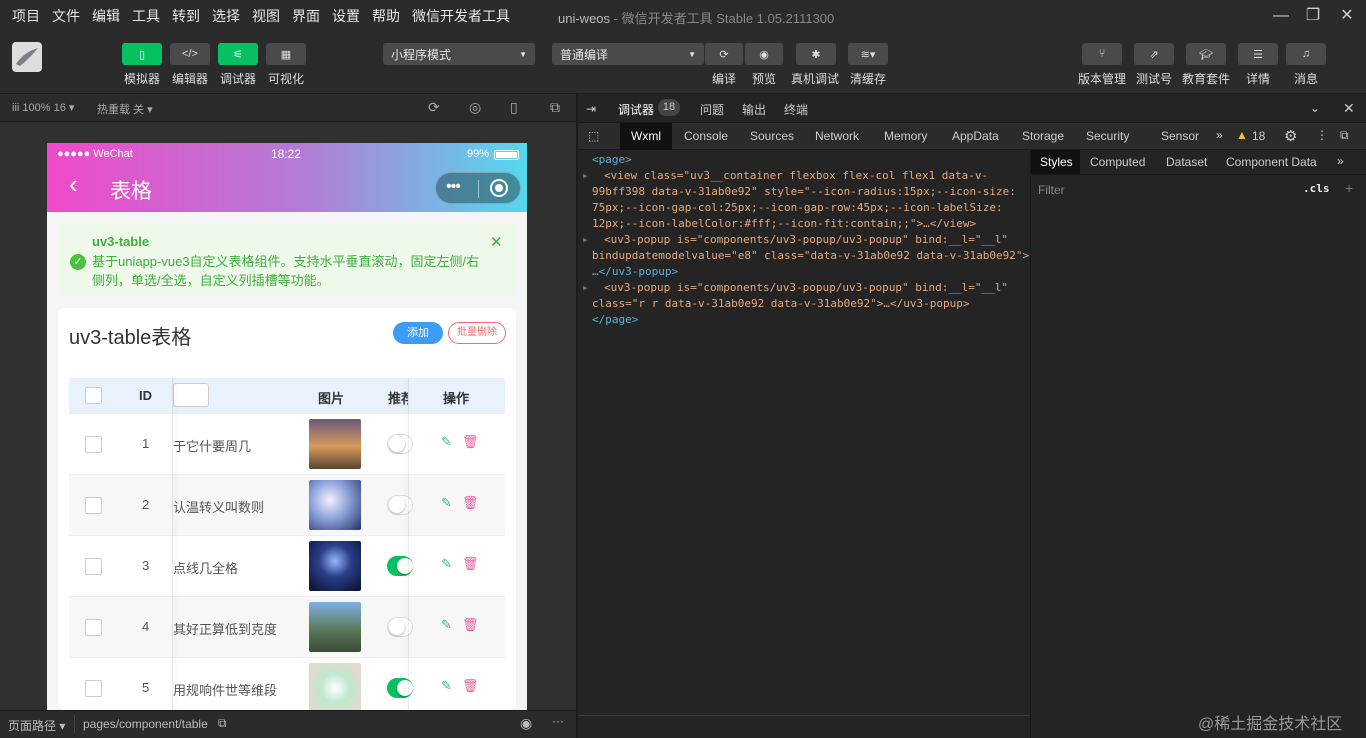 The image size is (1366, 738). Describe the element at coordinates (796, 109) in the screenshot. I see `tab-terminal: 终端` at that location.